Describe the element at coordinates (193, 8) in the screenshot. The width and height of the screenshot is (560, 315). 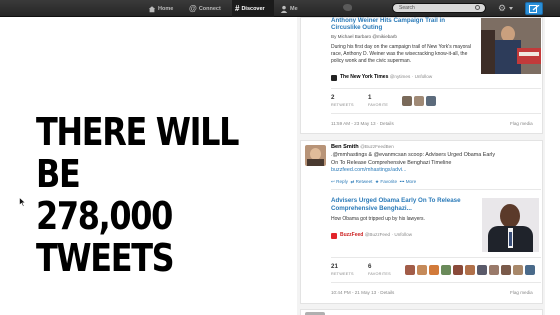
I see `at-icon: @` at that location.